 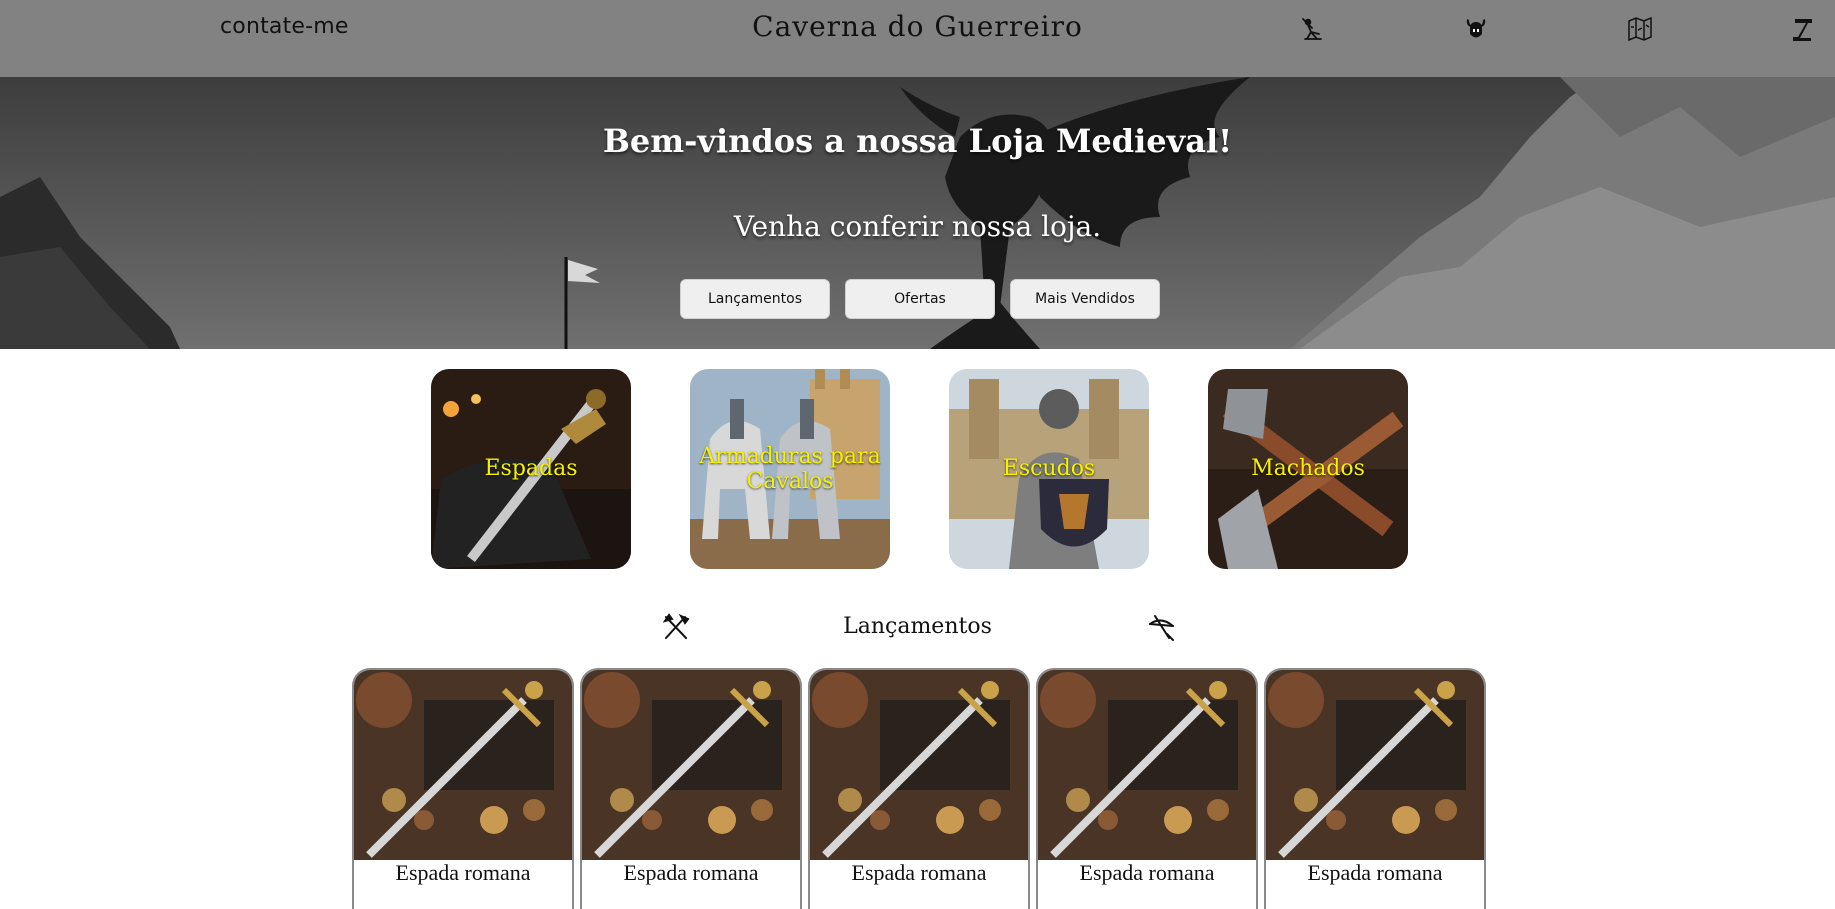 I want to click on launches-section-heading: Lançamentos, so click(x=917, y=629).